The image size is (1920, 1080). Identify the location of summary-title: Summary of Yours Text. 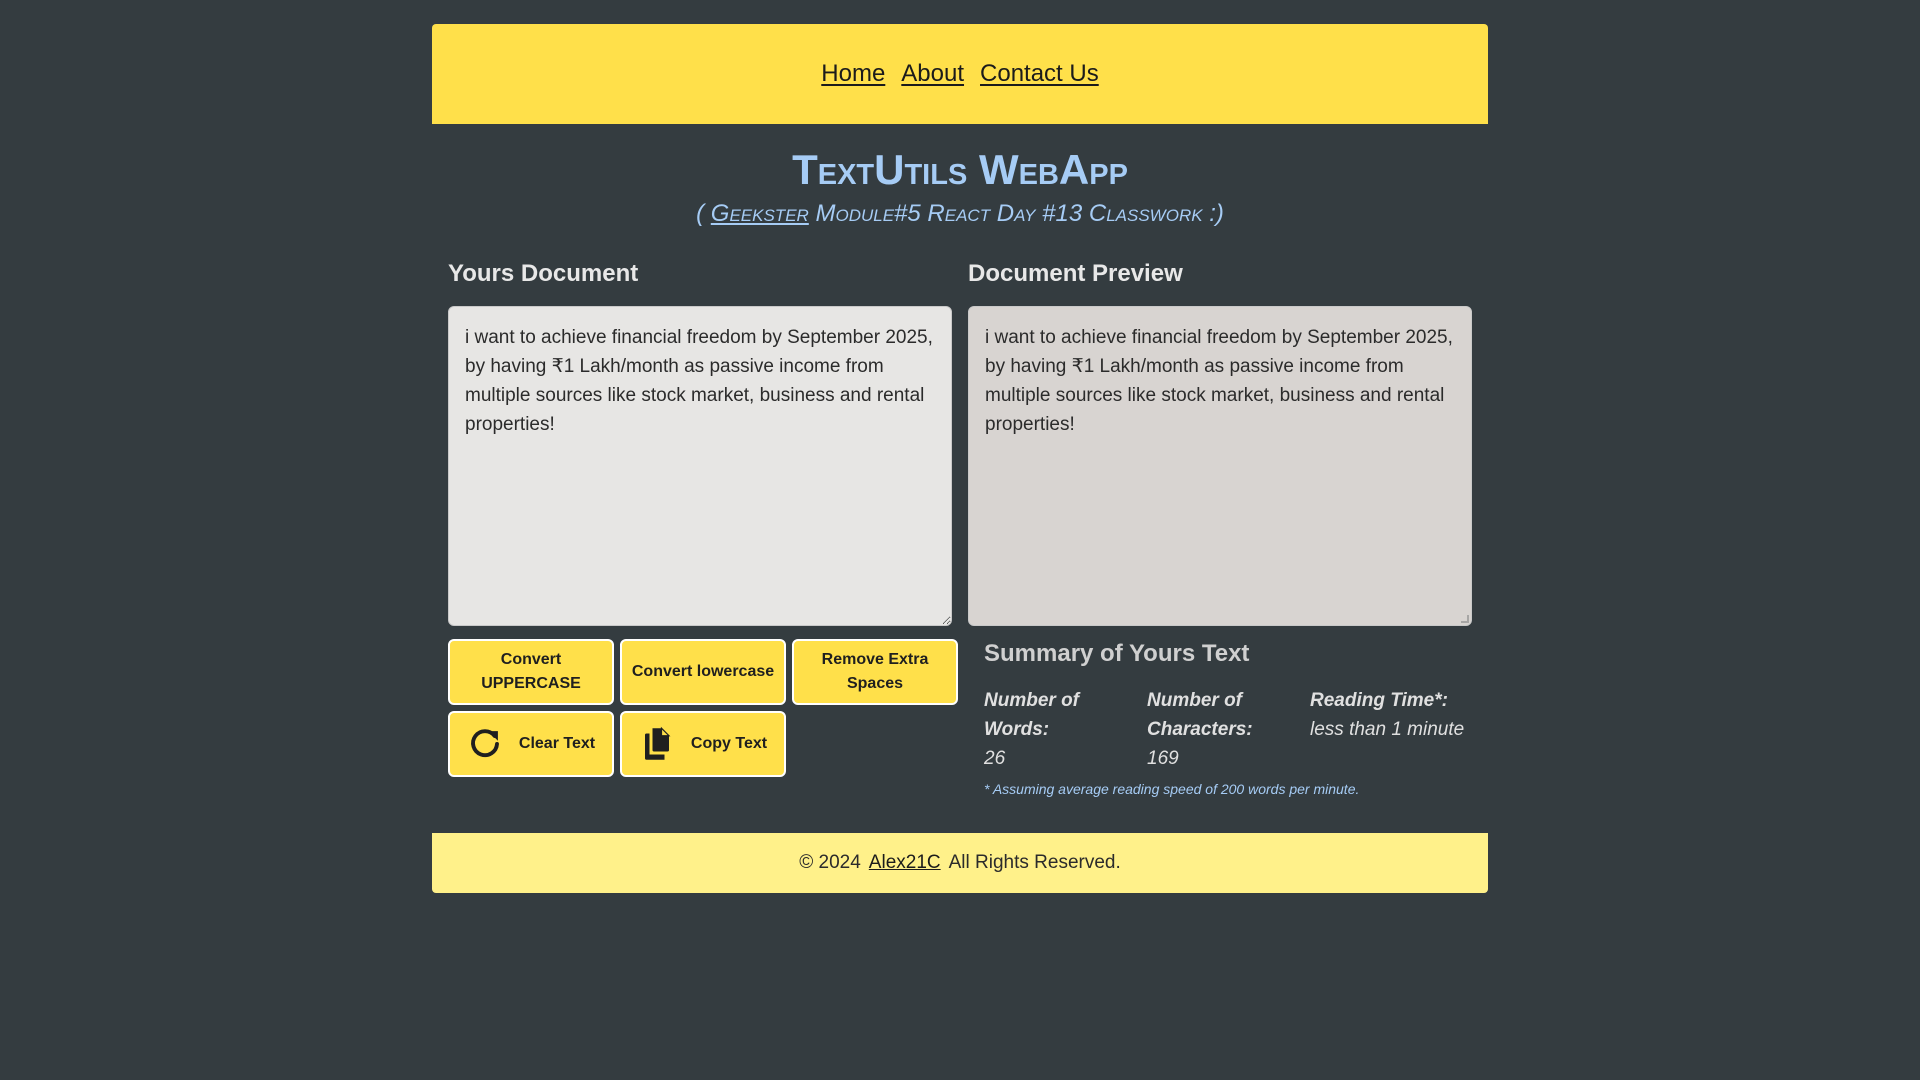
(1117, 654).